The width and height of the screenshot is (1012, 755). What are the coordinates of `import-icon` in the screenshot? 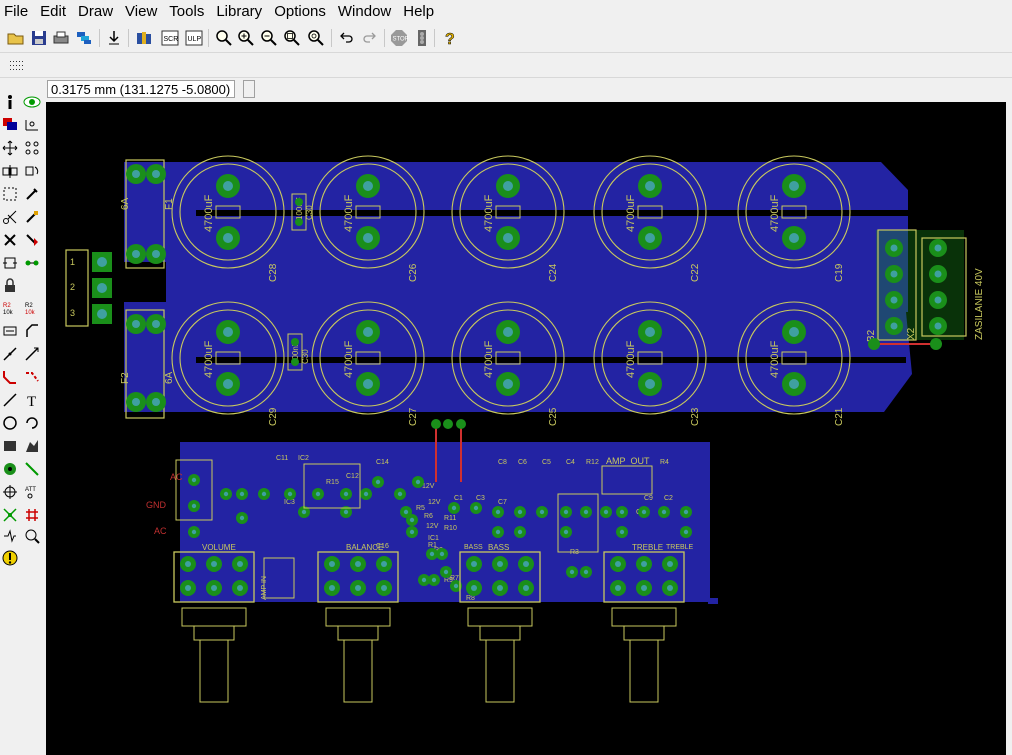 It's located at (114, 38).